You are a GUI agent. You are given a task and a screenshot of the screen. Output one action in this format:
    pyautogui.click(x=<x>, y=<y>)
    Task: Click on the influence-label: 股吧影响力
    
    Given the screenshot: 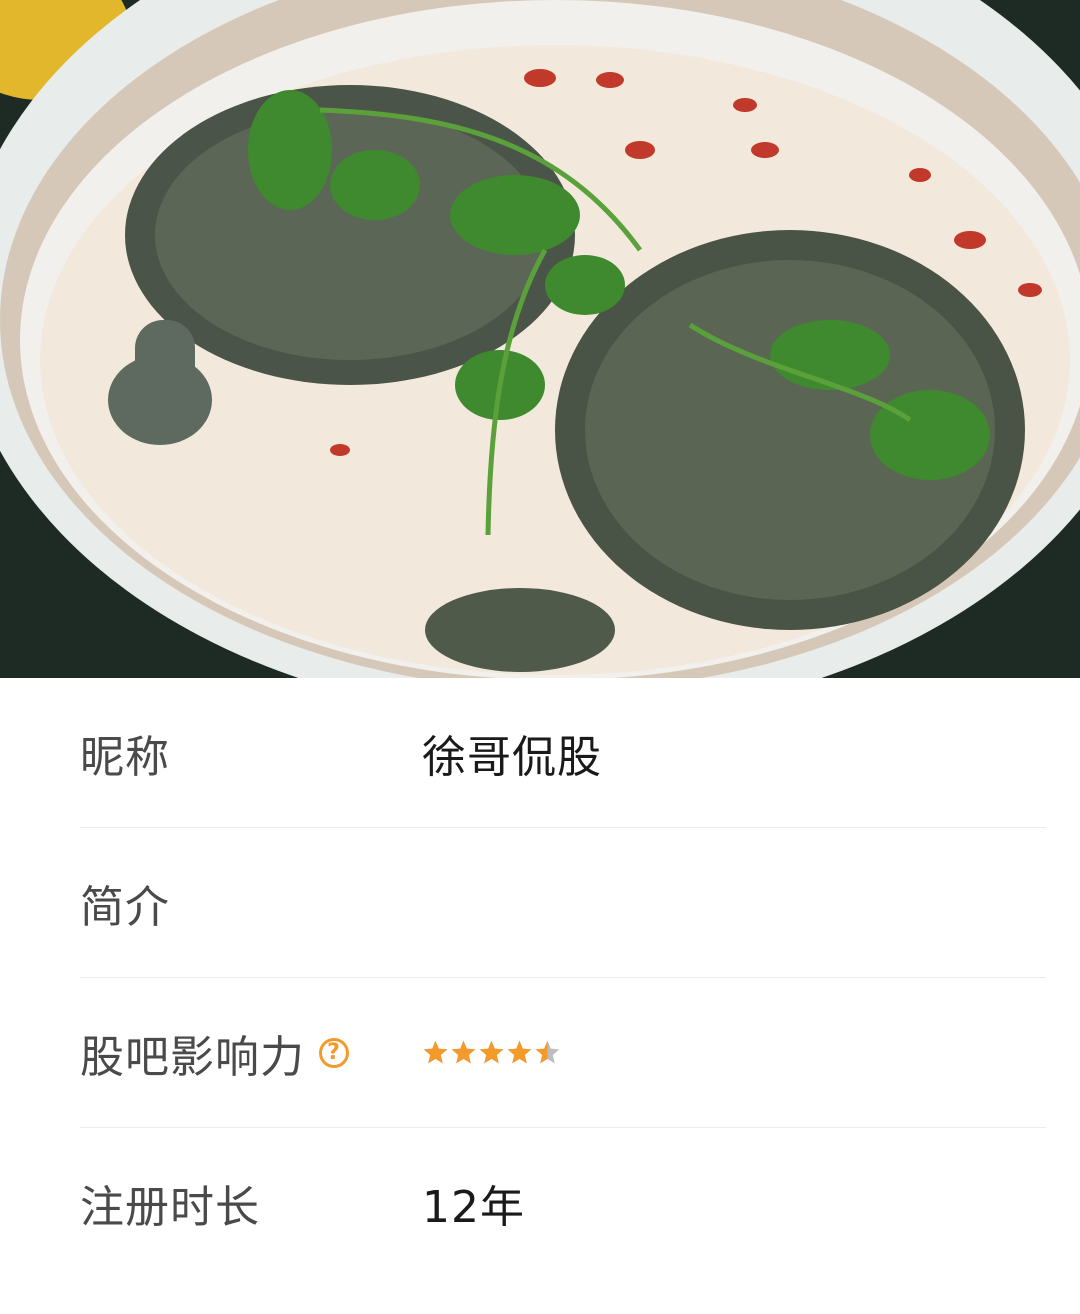 What is the action you would take?
    pyautogui.click(x=192, y=1057)
    